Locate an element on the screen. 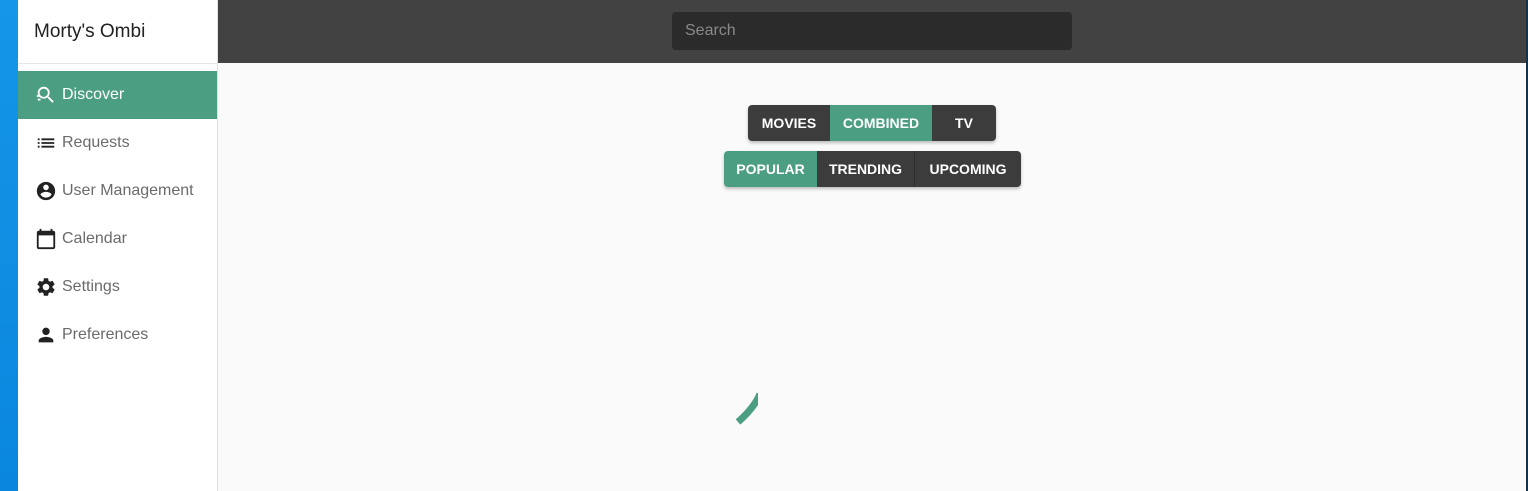 This screenshot has height=491, width=1528. sidebar-item-requests: Requests is located at coordinates (117, 143).